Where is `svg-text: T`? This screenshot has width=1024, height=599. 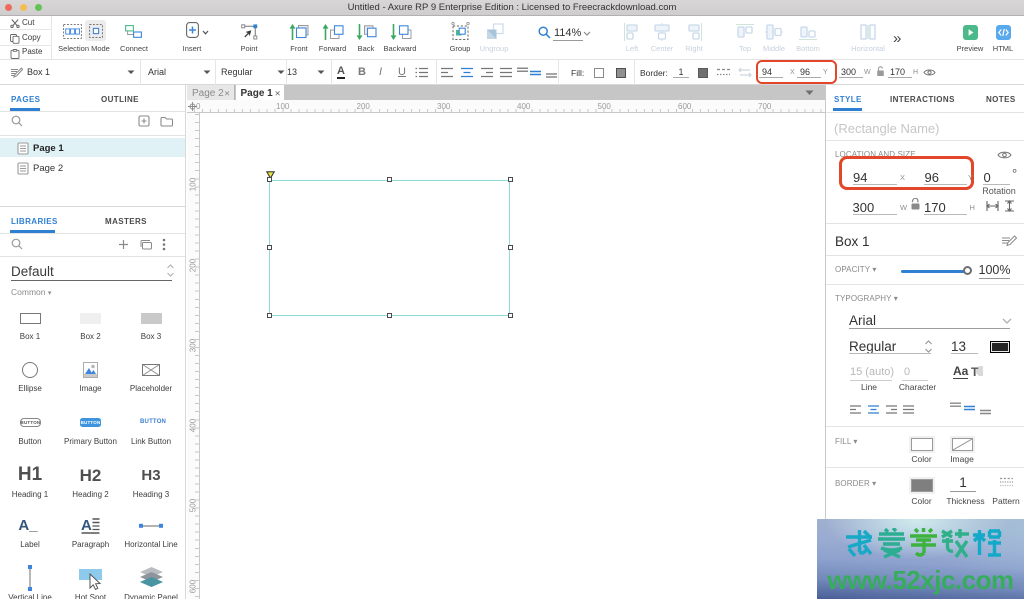 svg-text: T is located at coordinates (975, 371).